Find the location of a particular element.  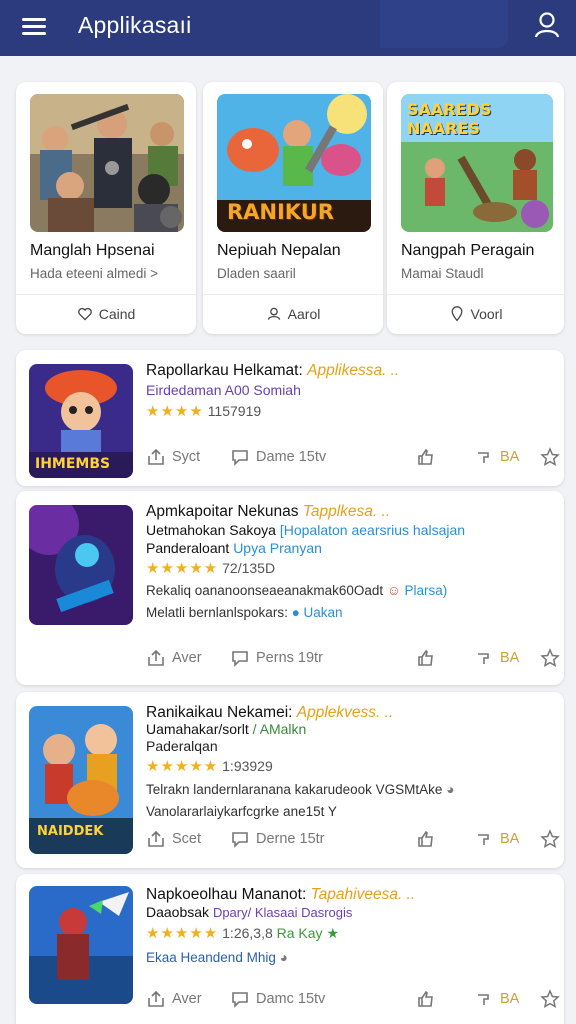

app-subtitle: Uamahakar/sorlt / AMalkn is located at coordinates (226, 729).